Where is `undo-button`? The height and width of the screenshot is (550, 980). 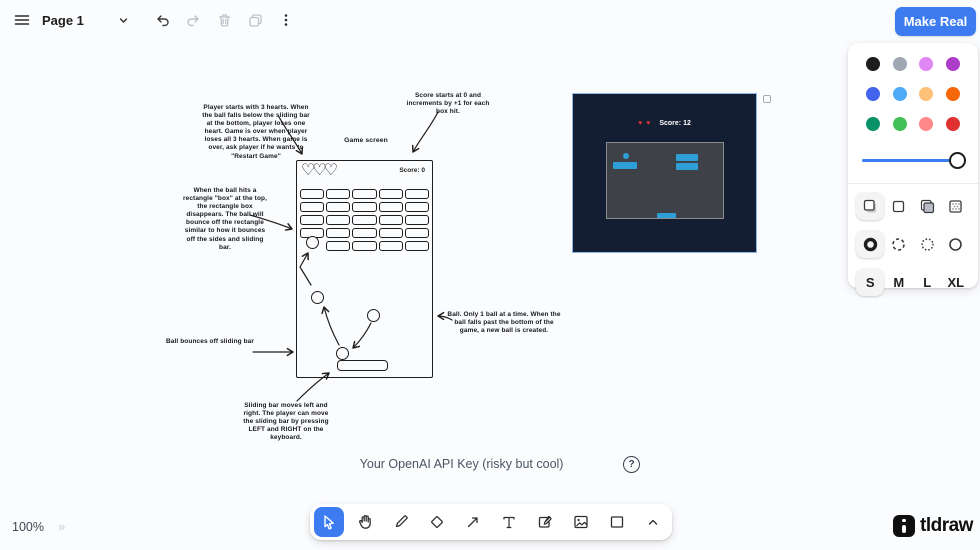
undo-button is located at coordinates (162, 20).